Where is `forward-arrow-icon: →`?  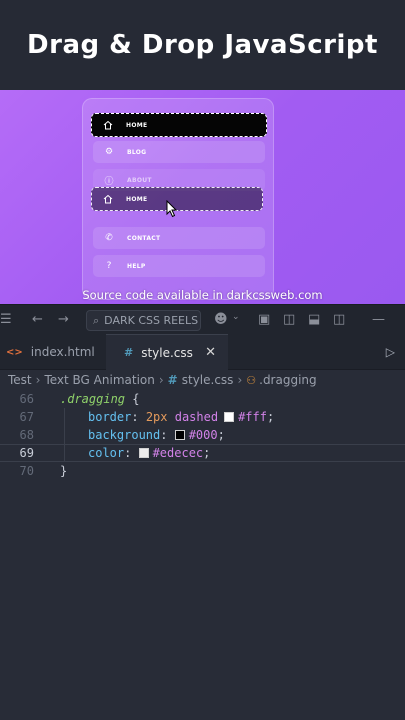
forward-arrow-icon: → is located at coordinates (63, 319).